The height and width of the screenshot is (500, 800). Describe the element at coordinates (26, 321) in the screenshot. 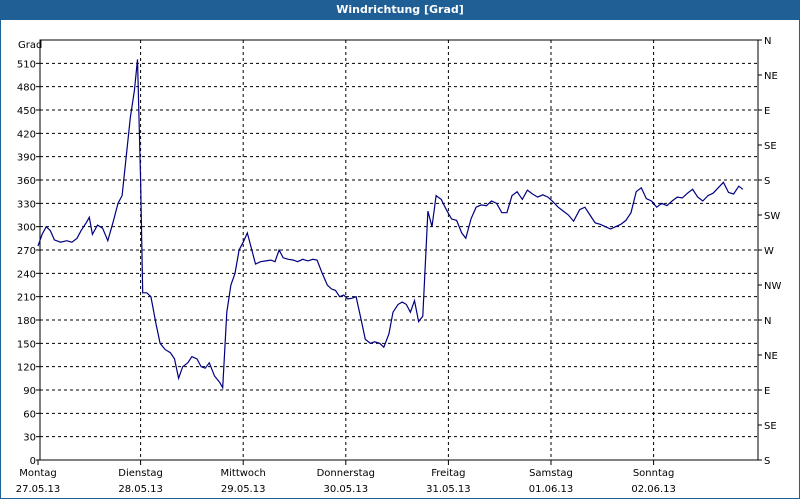

I see `y-tick-label: 180` at that location.